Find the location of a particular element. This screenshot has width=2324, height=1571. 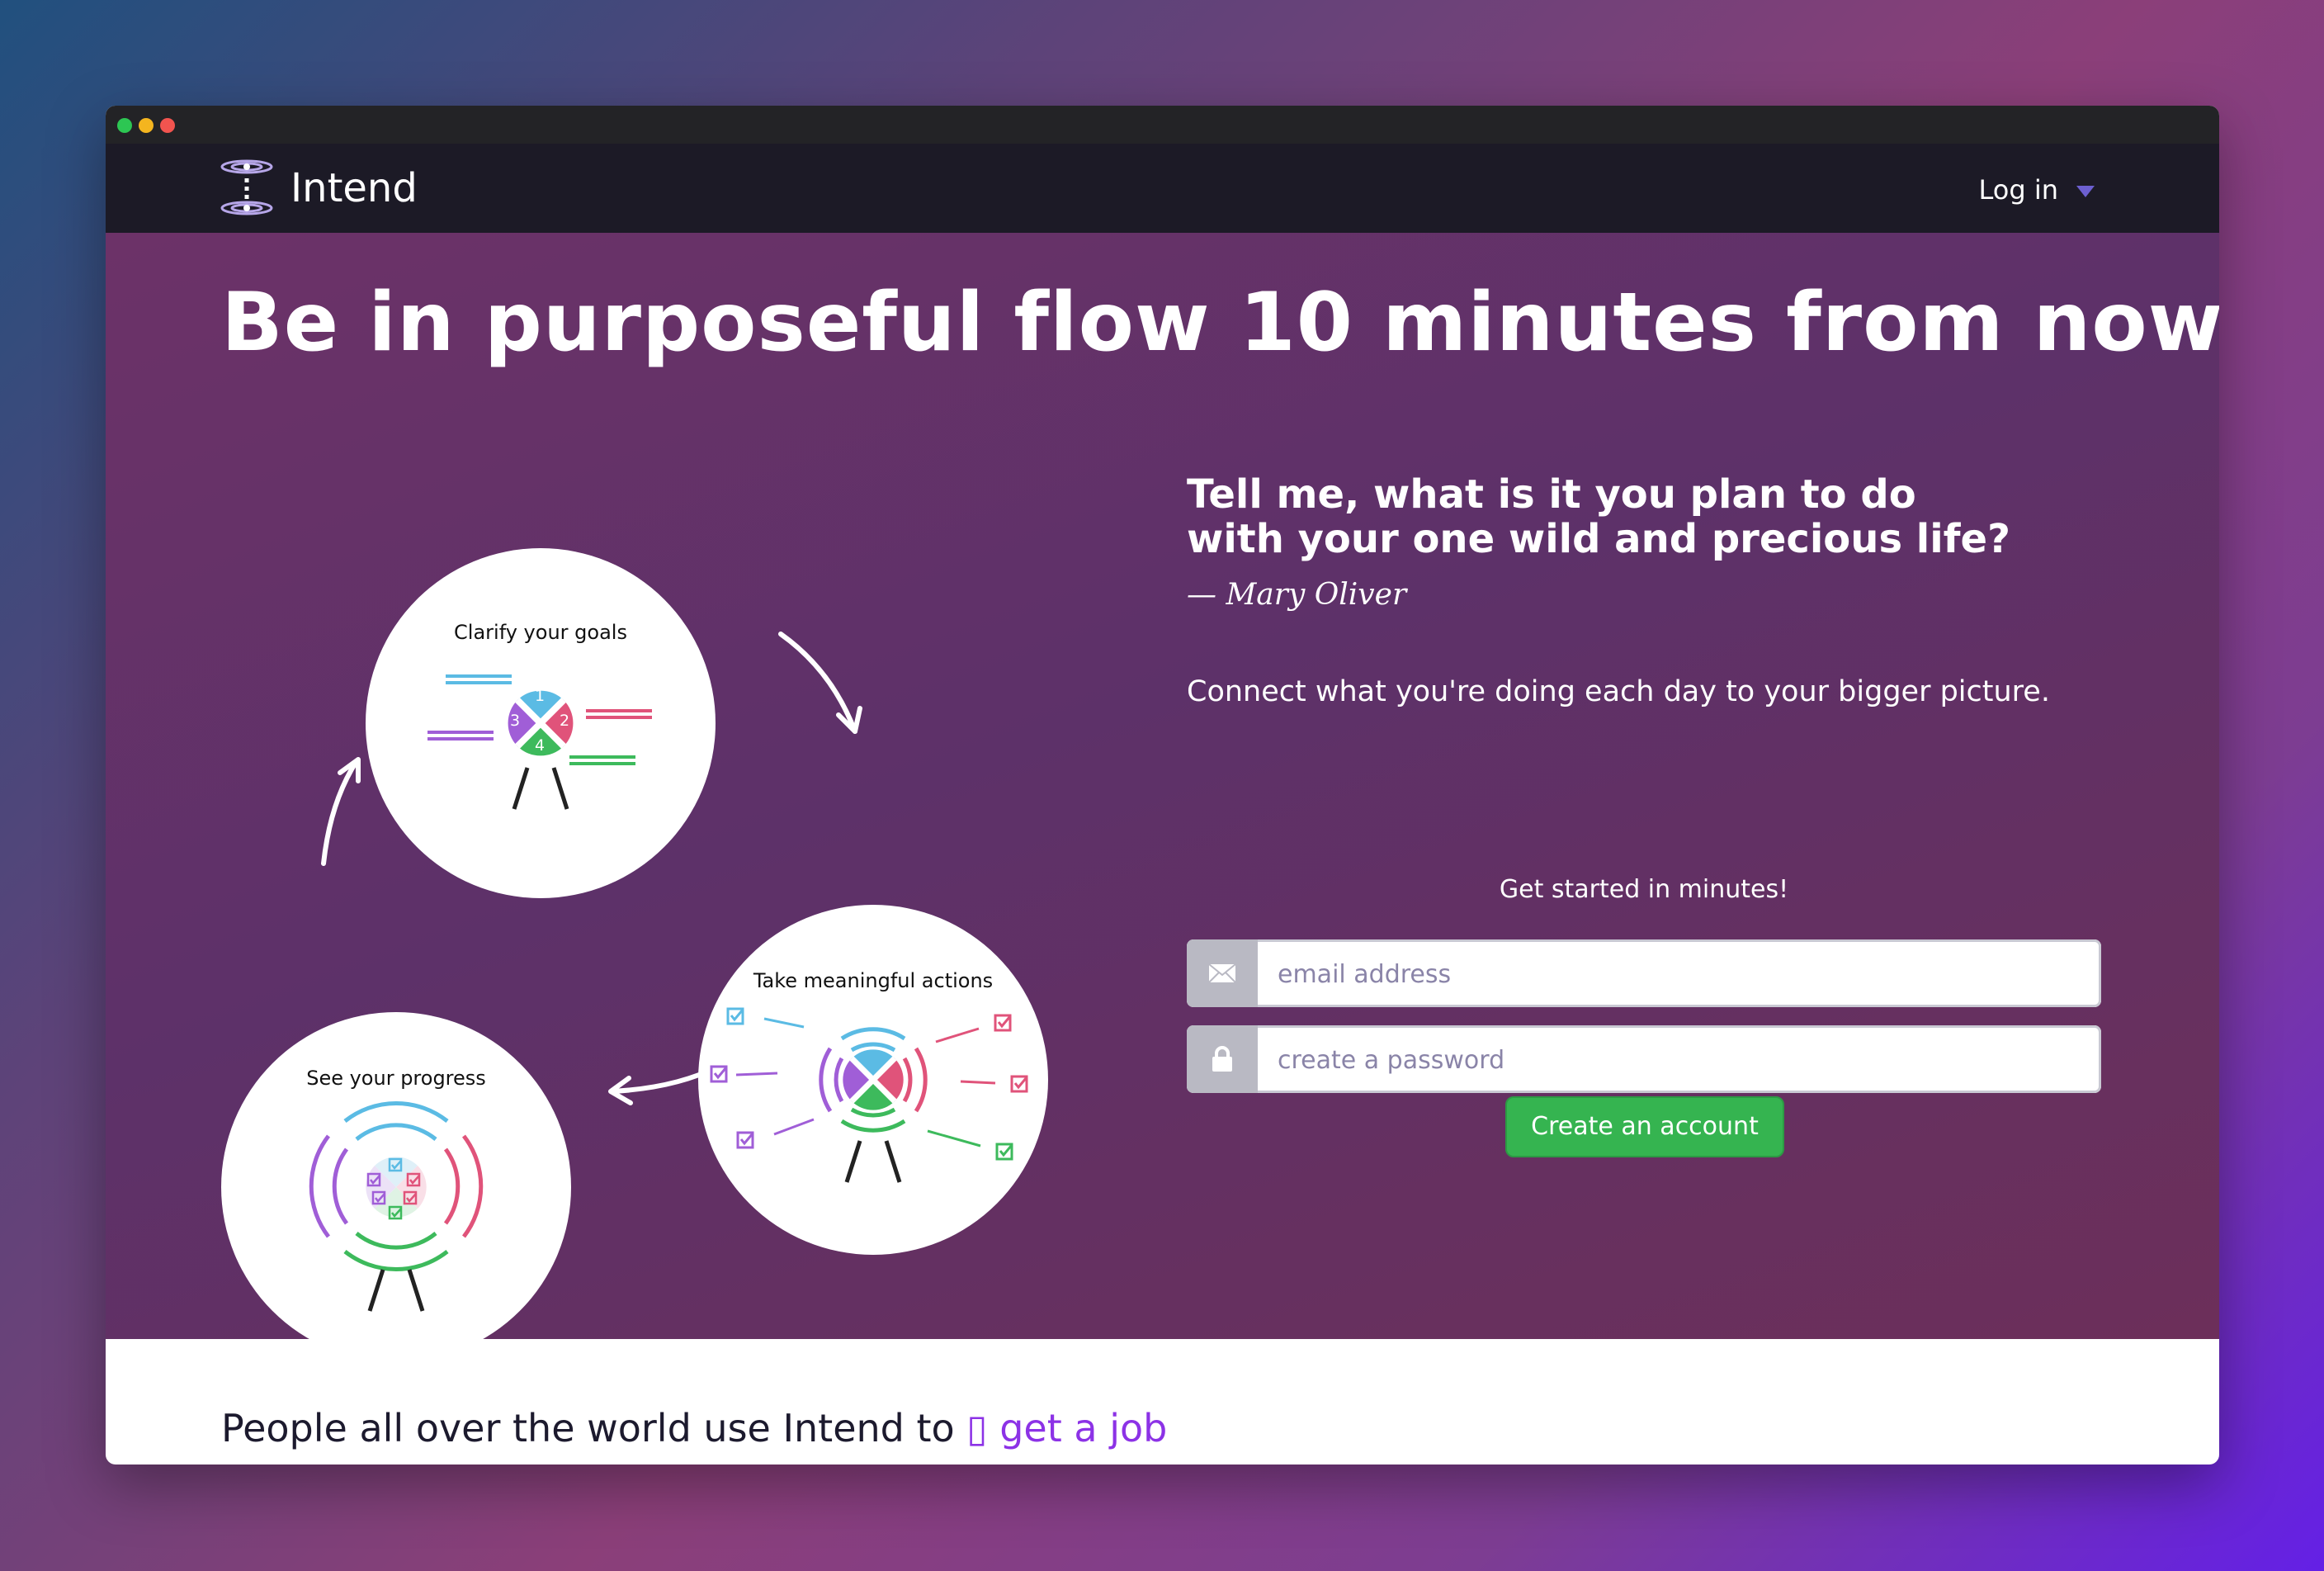

email-field is located at coordinates (1644, 973).